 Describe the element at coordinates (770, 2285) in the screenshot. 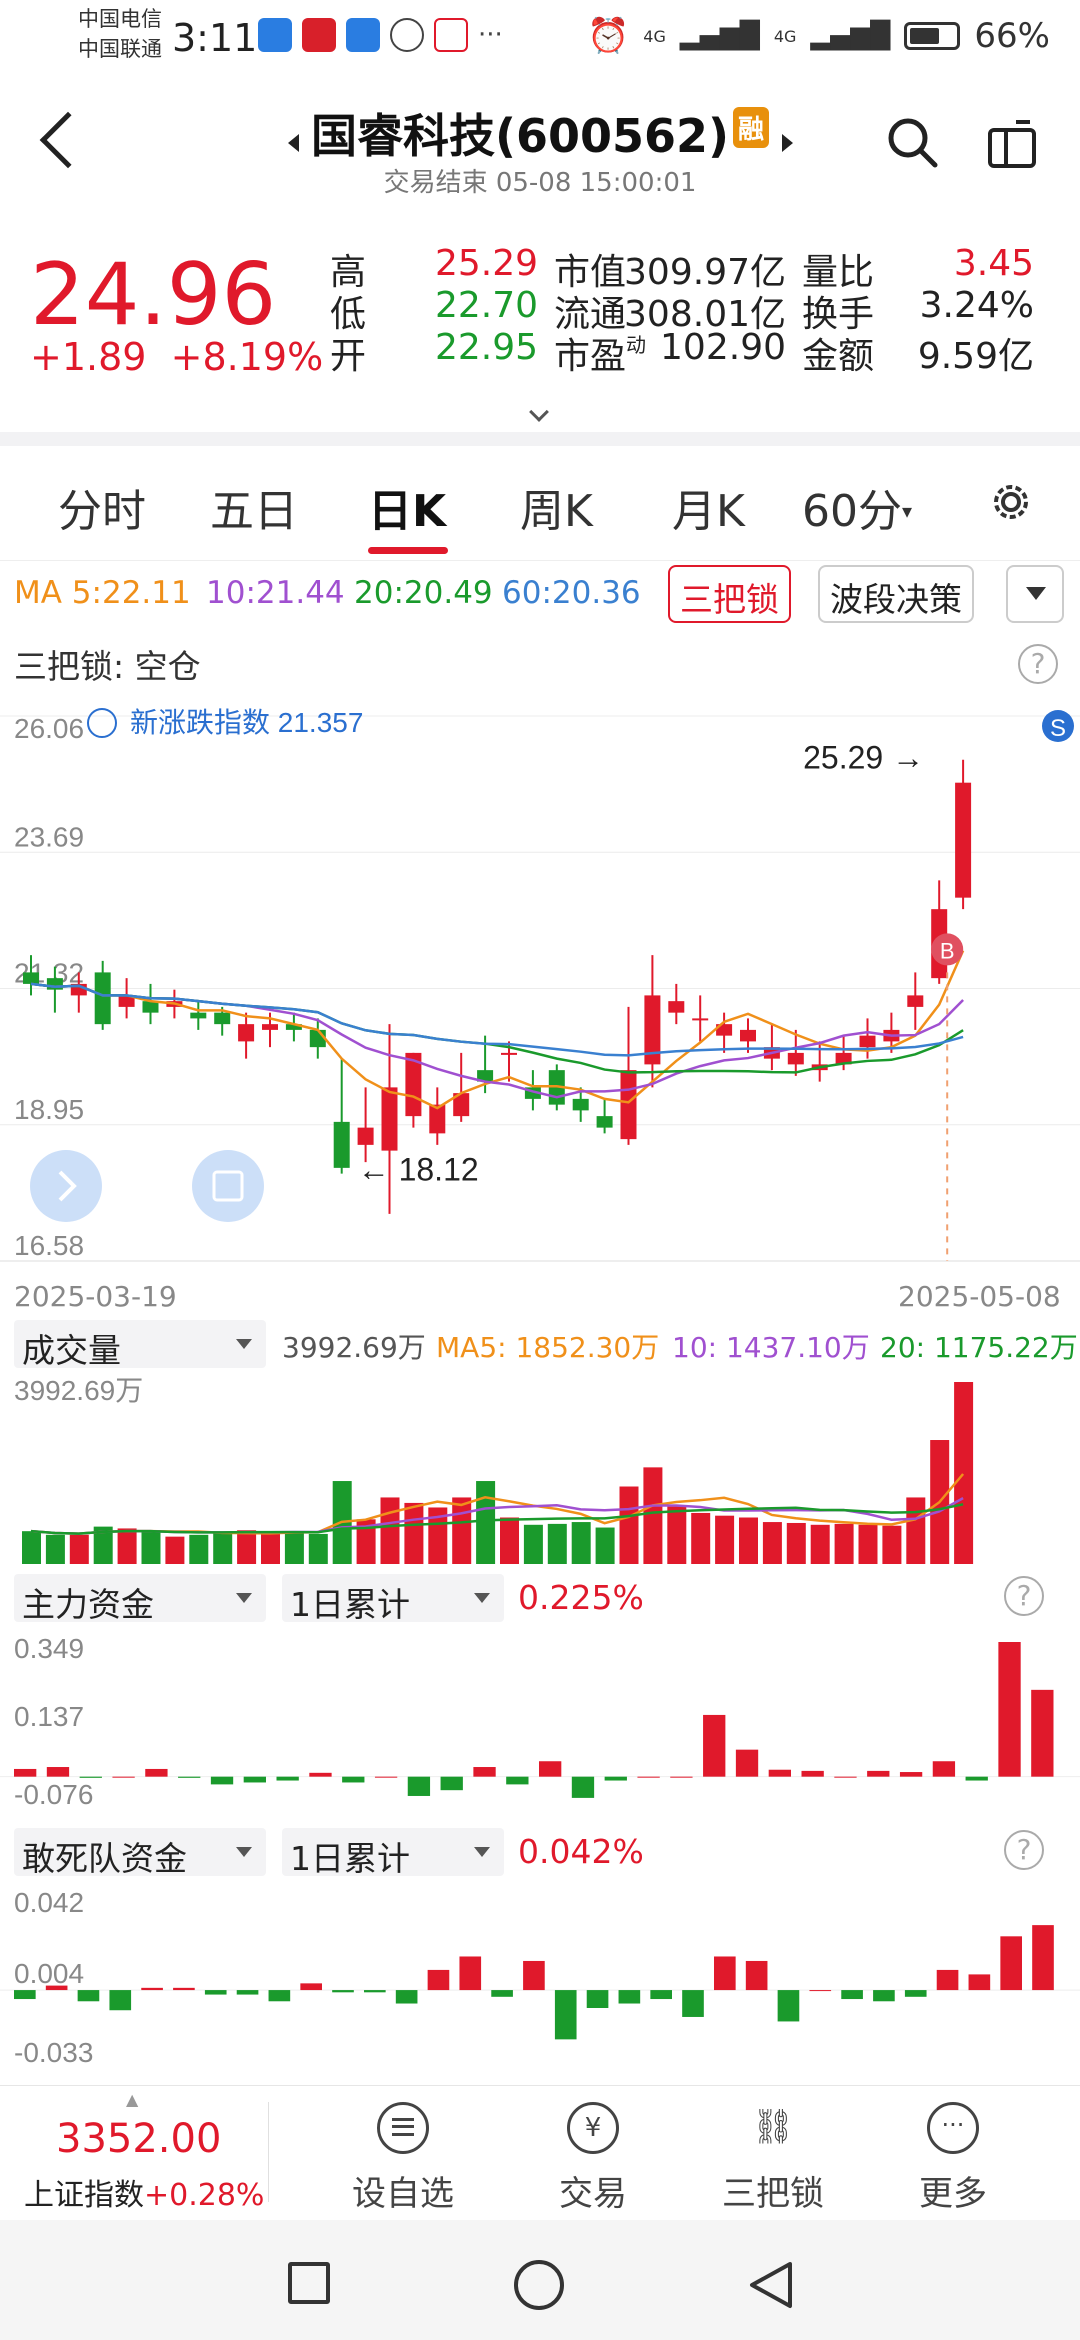

I see `back-nav-icon` at that location.